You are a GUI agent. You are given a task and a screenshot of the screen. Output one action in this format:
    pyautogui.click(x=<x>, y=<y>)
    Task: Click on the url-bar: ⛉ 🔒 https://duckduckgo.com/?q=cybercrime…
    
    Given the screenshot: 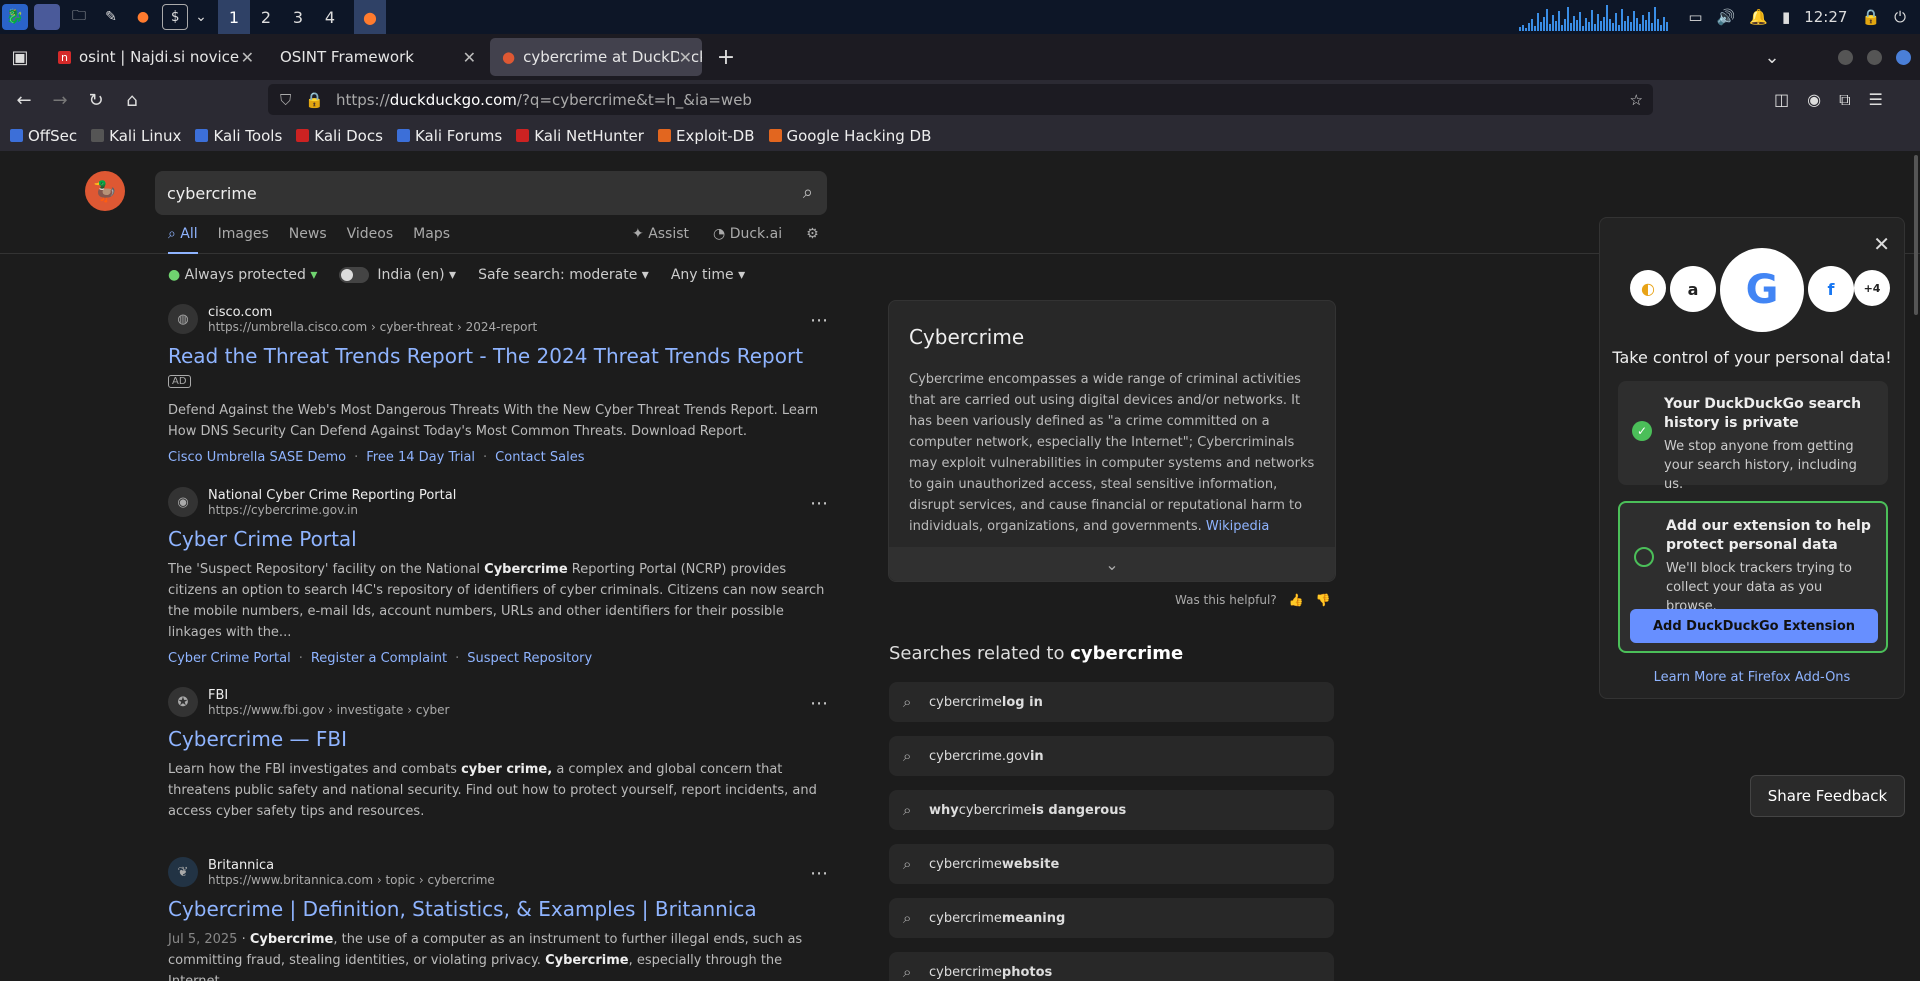 What is the action you would take?
    pyautogui.click(x=960, y=99)
    